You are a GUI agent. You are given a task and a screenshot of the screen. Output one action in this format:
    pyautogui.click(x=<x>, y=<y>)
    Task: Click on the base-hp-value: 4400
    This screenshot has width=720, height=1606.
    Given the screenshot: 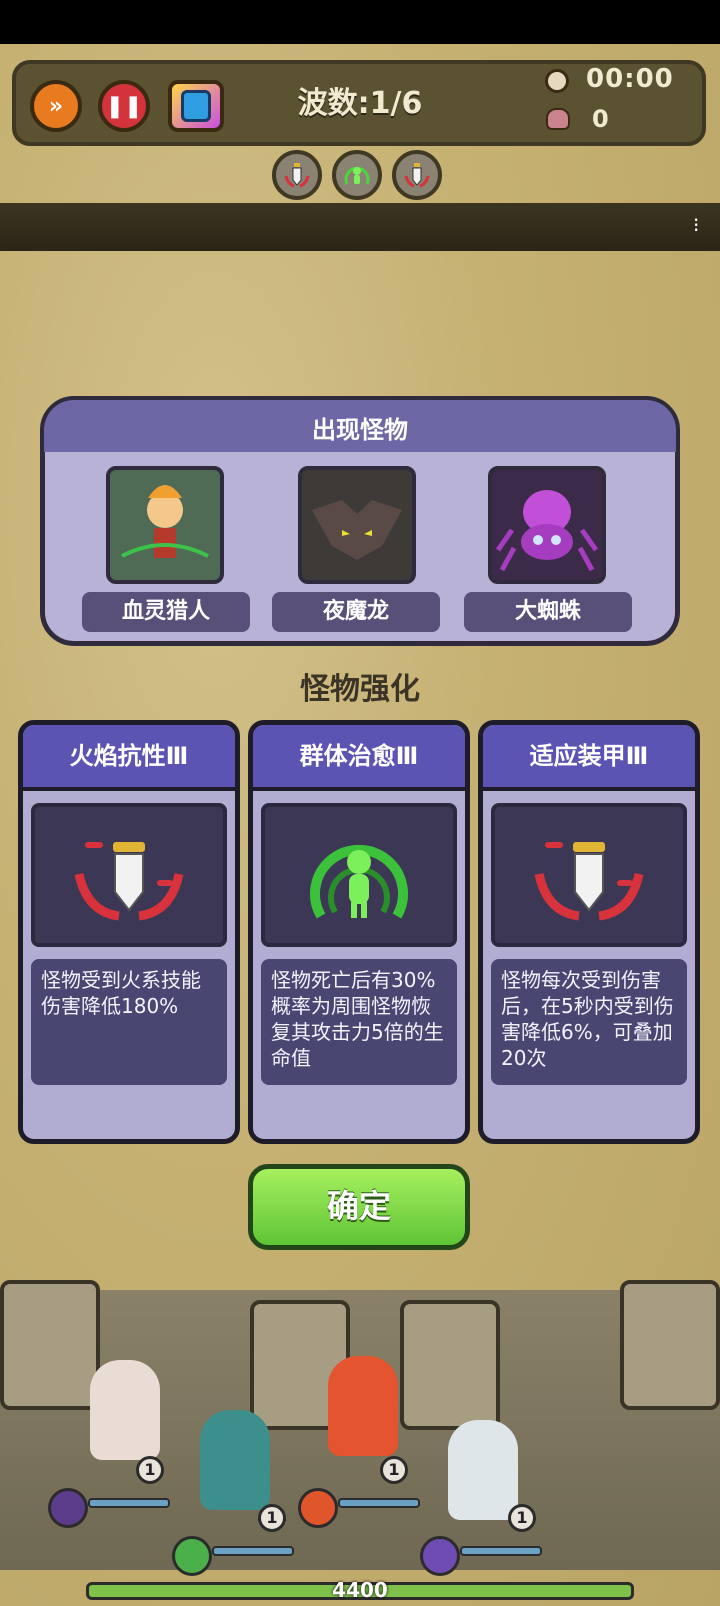 What is the action you would take?
    pyautogui.click(x=360, y=1590)
    